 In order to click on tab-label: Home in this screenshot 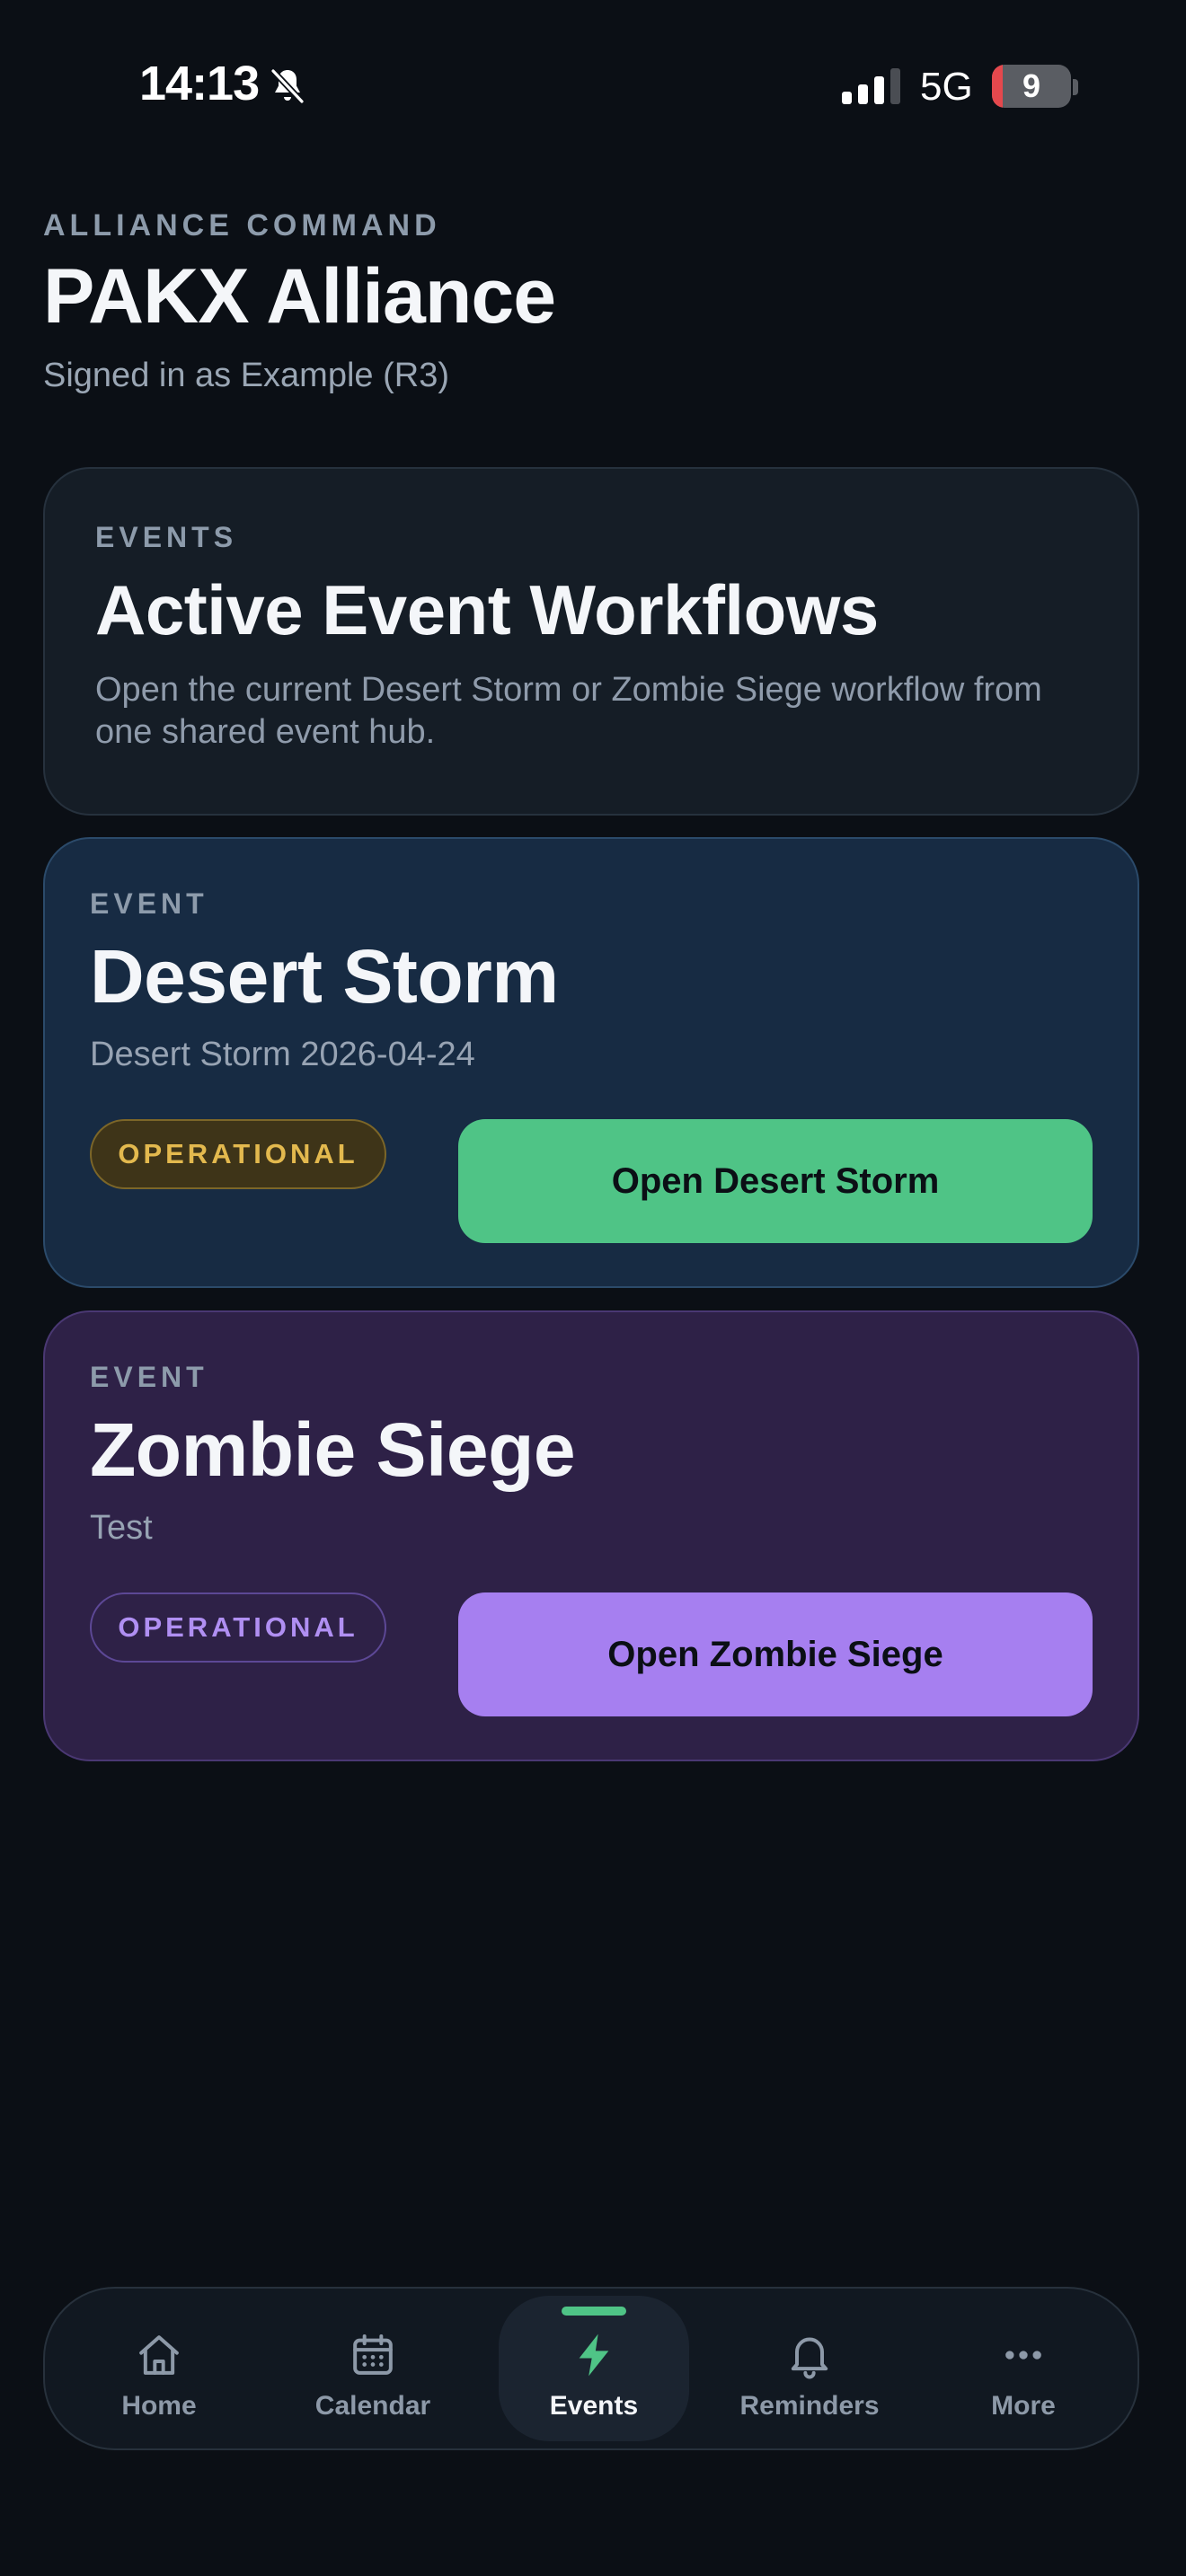, I will do `click(159, 2406)`.